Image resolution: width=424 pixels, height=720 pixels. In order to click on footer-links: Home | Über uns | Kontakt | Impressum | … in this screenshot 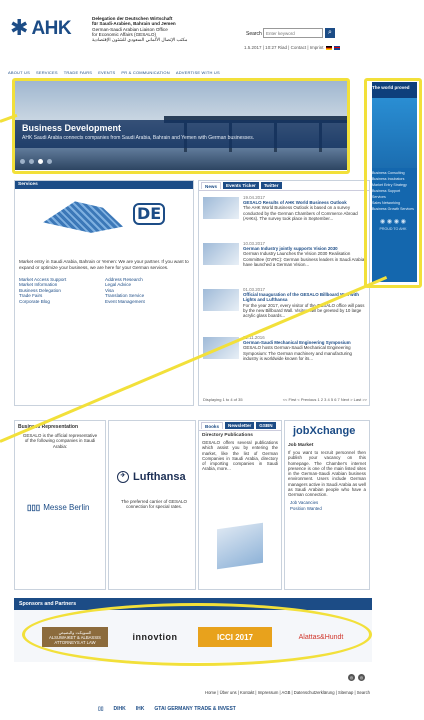, I will do `click(254, 692)`.